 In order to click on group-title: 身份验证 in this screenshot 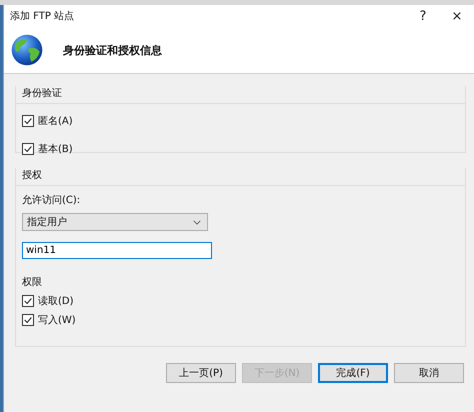, I will do `click(240, 95)`.